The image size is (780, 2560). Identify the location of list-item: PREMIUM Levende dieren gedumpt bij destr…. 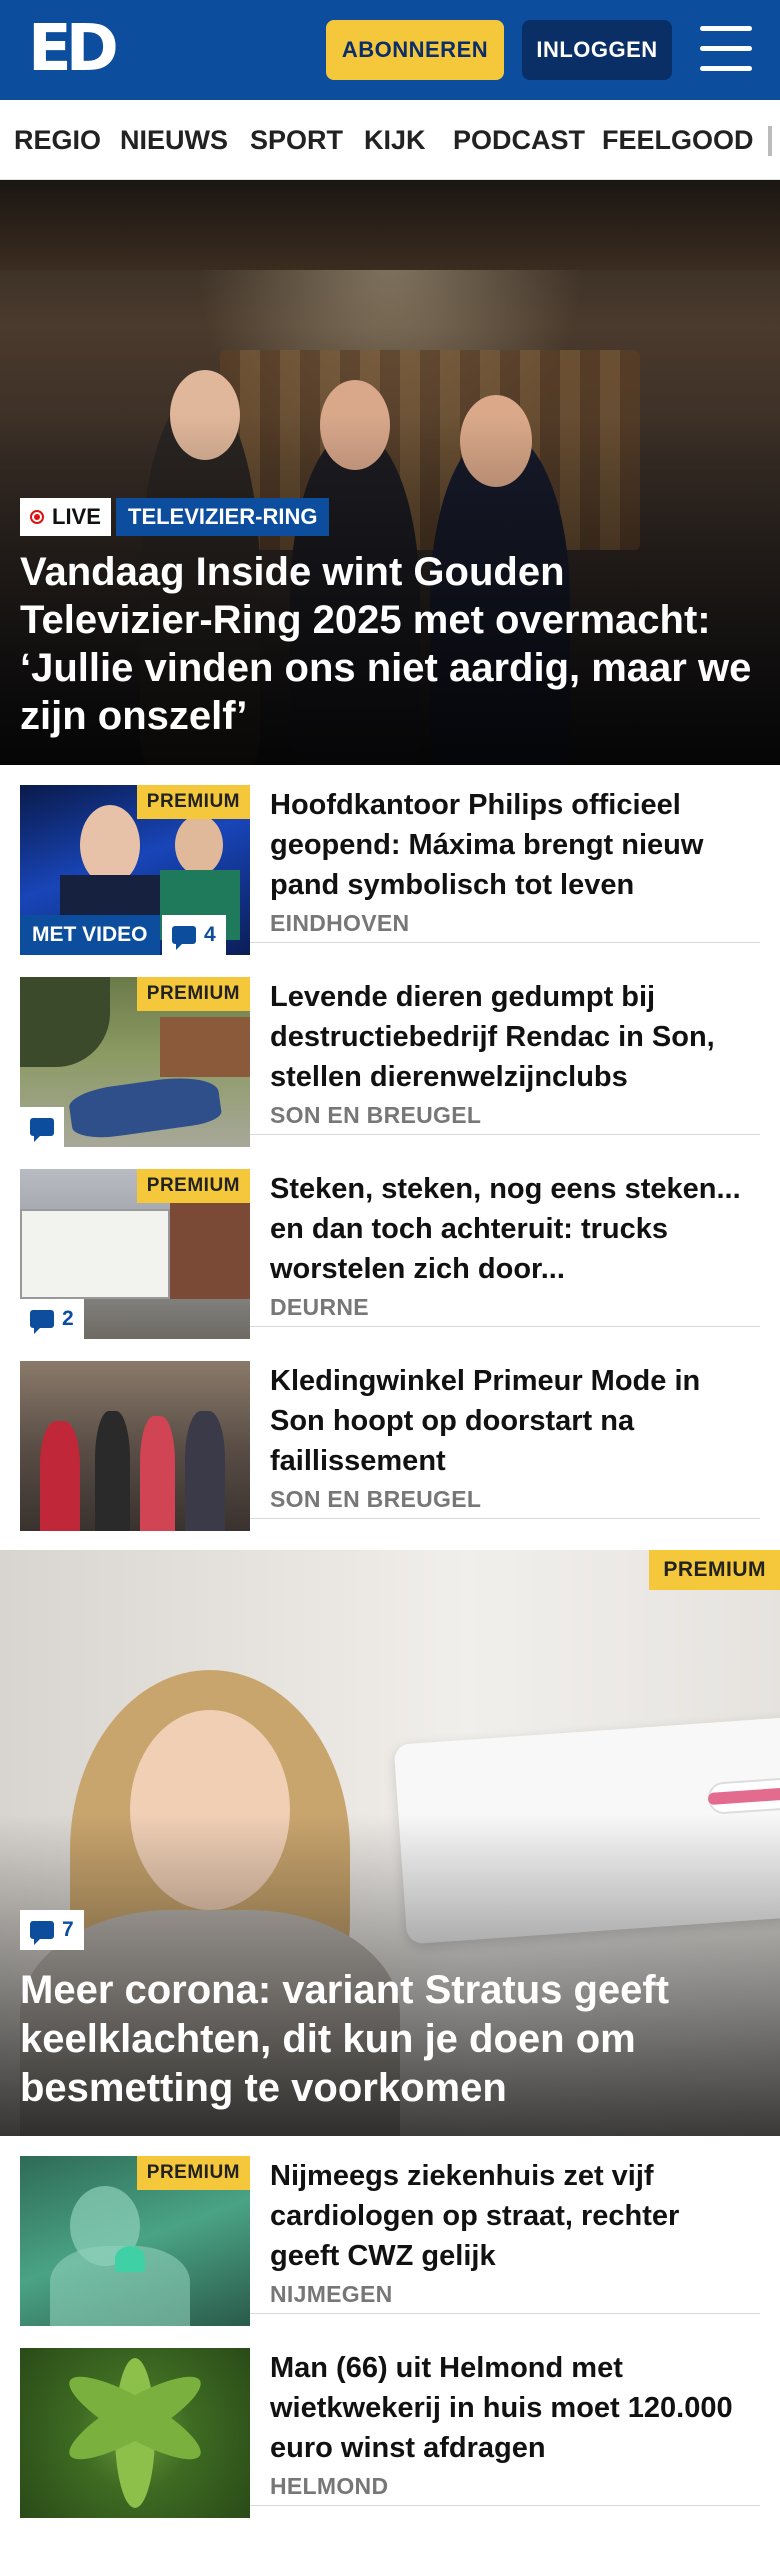
(390, 1052).